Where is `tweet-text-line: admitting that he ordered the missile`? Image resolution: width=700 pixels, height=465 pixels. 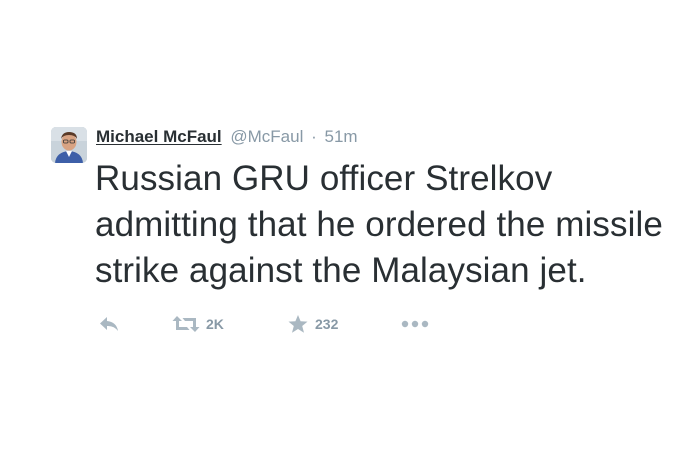 tweet-text-line: admitting that he ordered the missile is located at coordinates (379, 224).